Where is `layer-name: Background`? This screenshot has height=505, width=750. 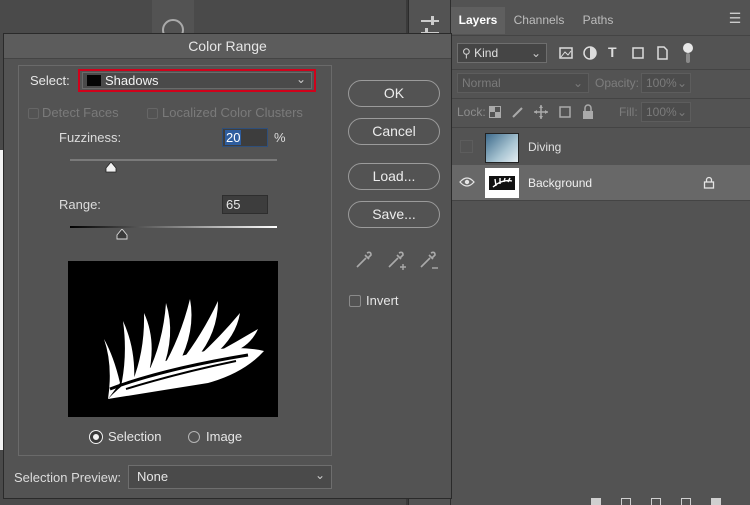
layer-name: Background is located at coordinates (560, 183).